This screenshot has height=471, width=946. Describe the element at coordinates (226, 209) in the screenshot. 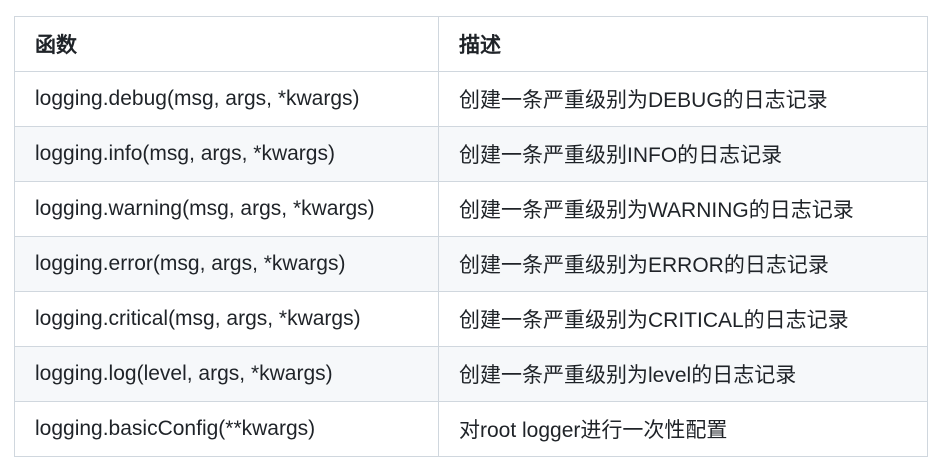

I see `function-cell: logging.warning(msg, args, *kwargs)` at that location.